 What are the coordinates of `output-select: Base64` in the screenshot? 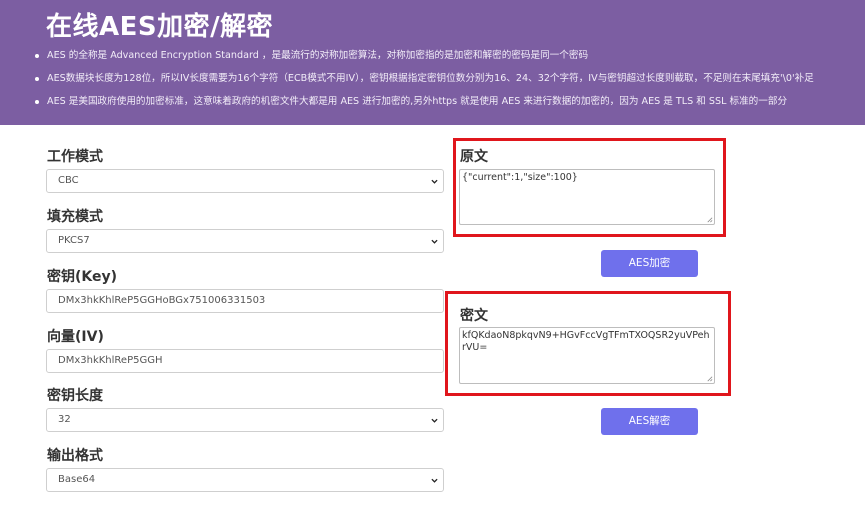 It's located at (245, 480).